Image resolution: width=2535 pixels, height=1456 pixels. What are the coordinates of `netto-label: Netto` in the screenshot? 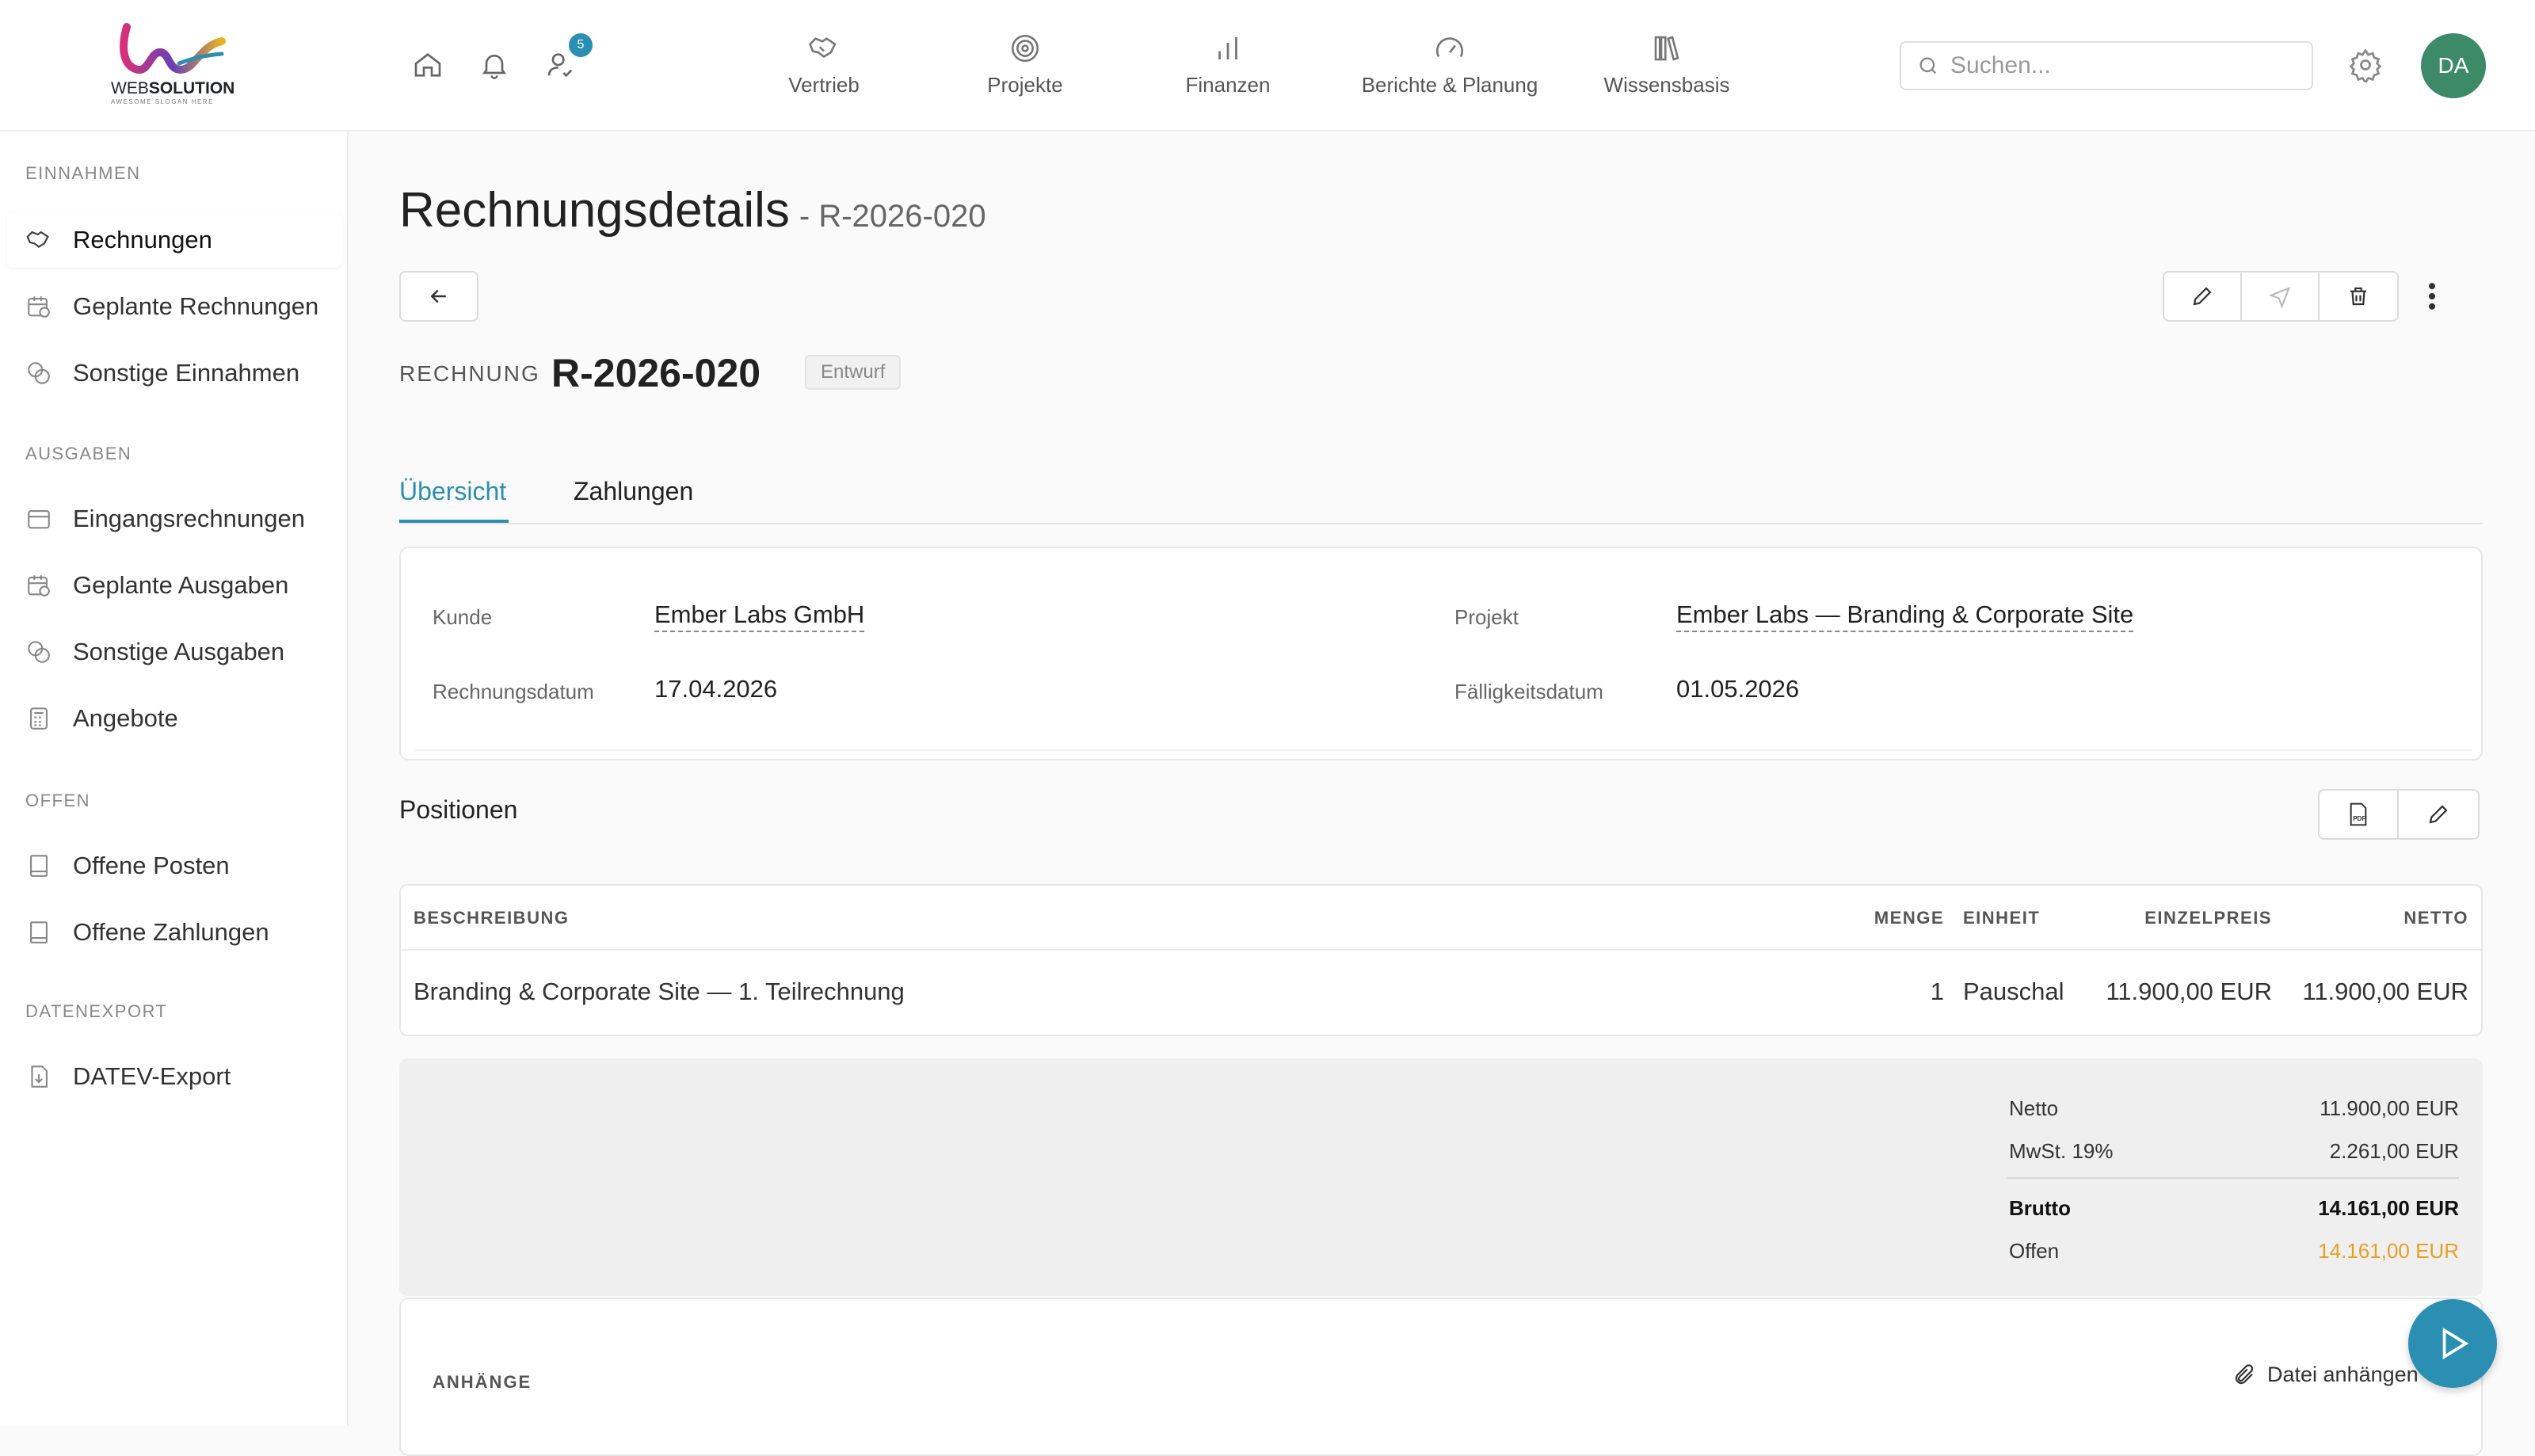 It's located at (2034, 1108).